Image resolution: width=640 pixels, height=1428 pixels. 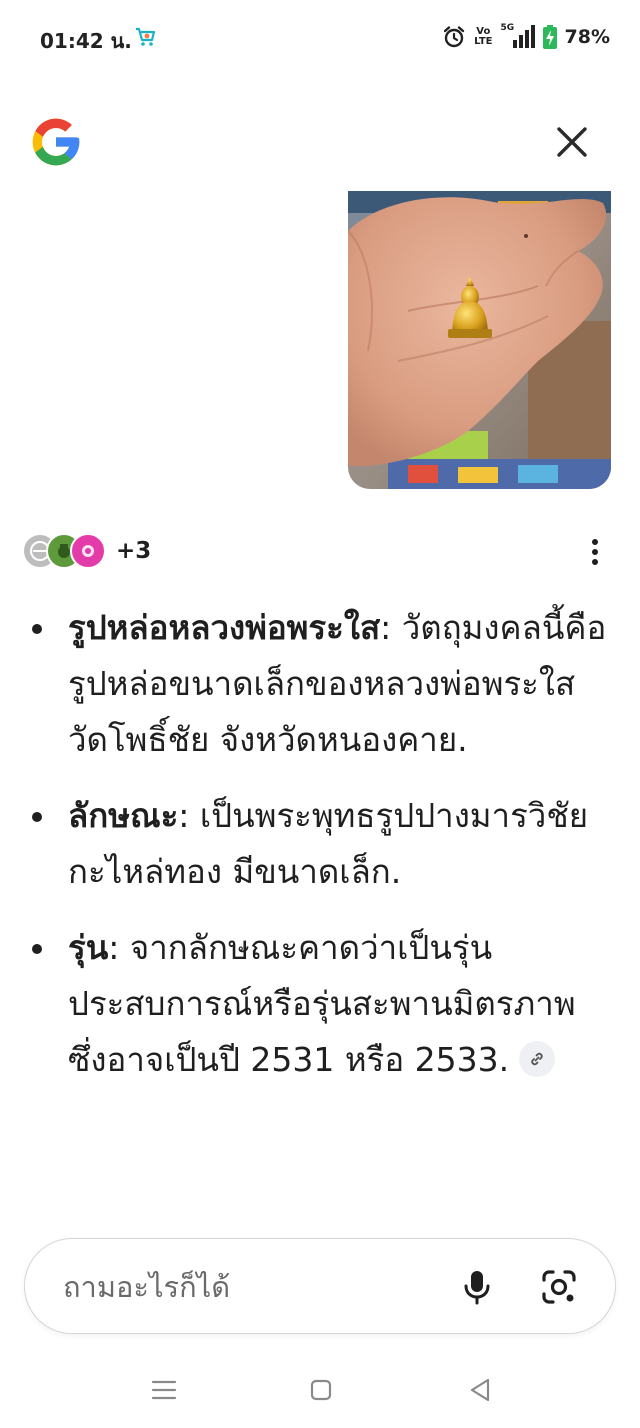 I want to click on google-lens-button, so click(x=559, y=1287).